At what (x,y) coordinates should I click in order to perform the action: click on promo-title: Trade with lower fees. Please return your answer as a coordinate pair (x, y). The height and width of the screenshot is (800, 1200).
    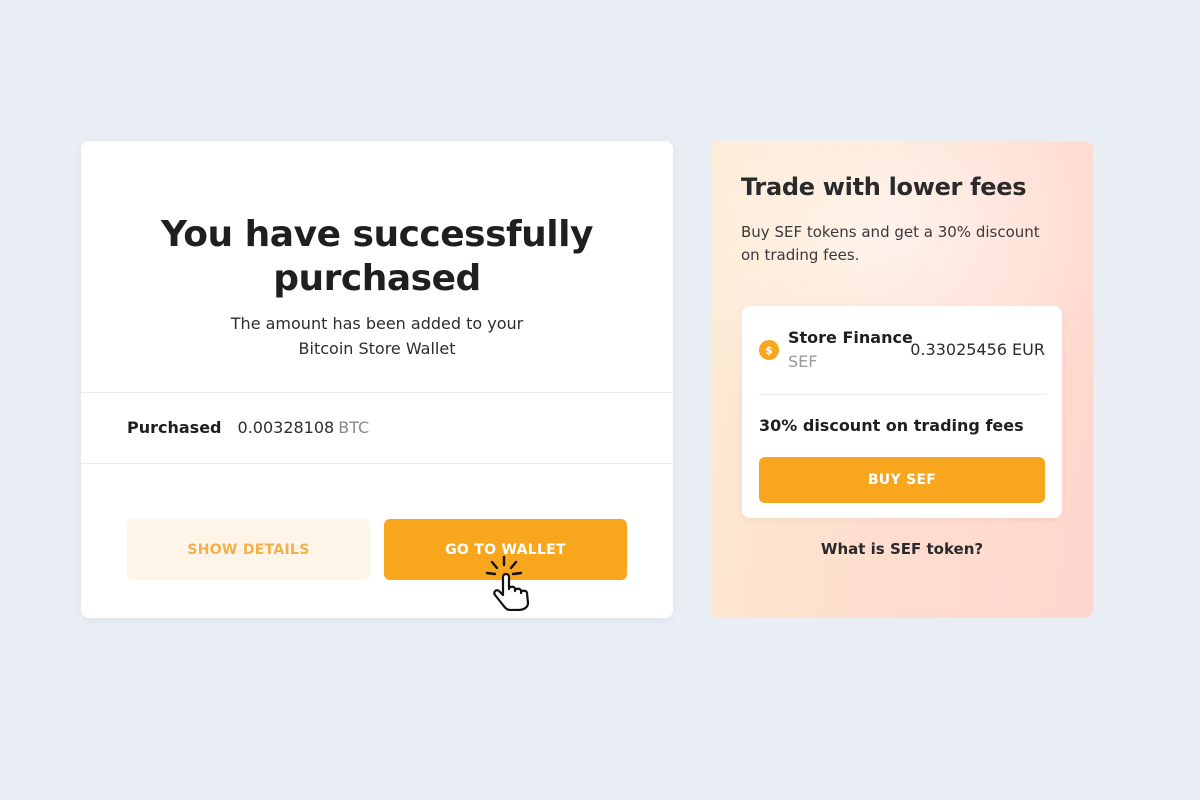
    Looking at the image, I should click on (884, 187).